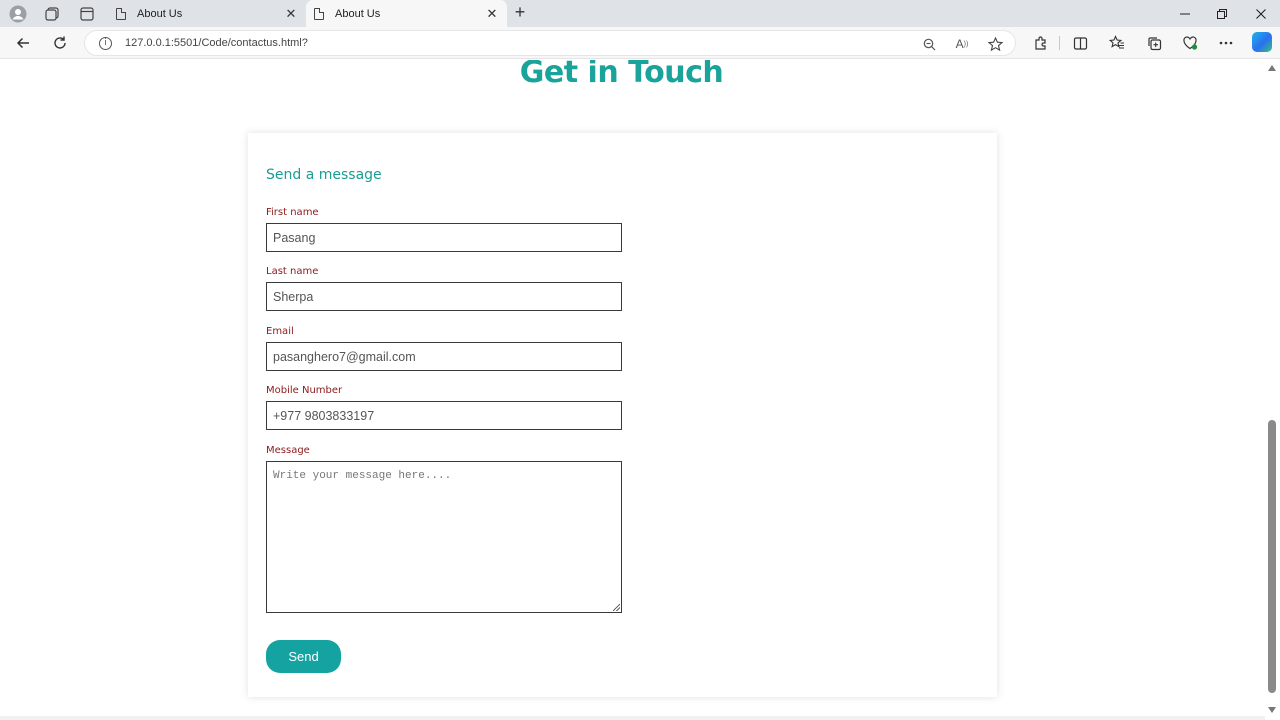 This screenshot has height=720, width=1280. Describe the element at coordinates (280, 331) in the screenshot. I see `email-label: Email` at that location.